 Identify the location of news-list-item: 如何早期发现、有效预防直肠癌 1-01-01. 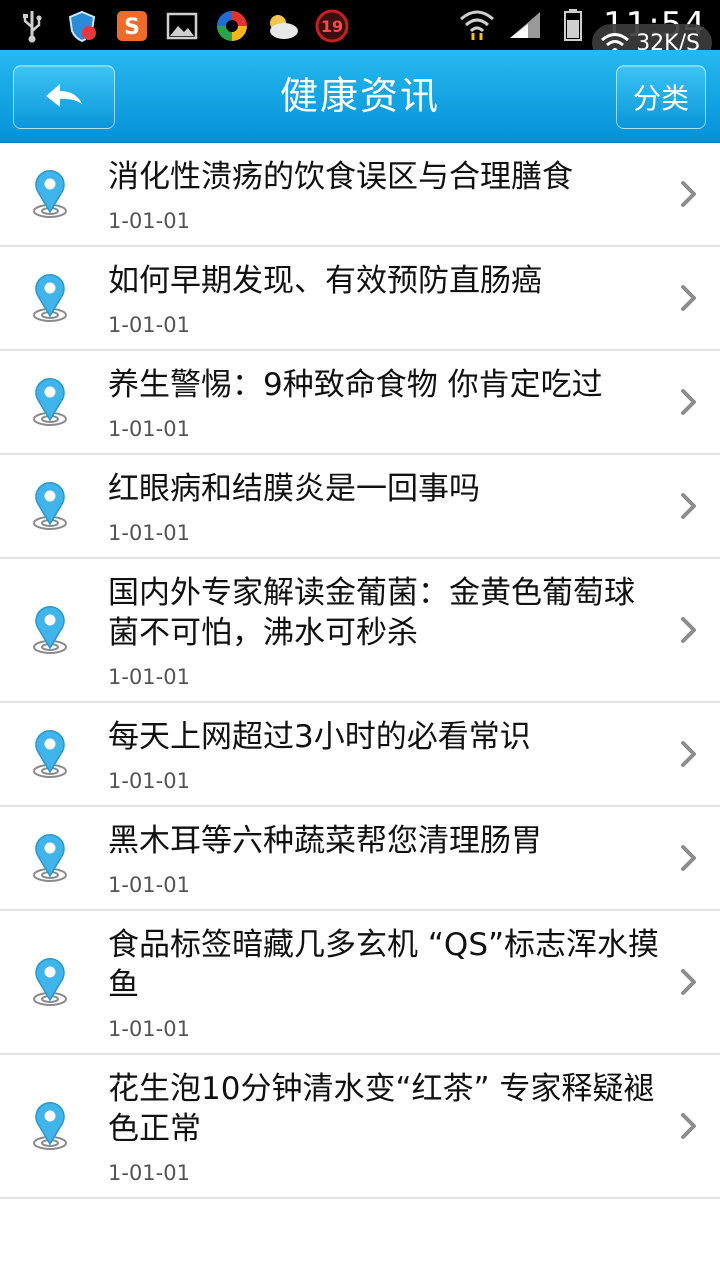
(360, 299).